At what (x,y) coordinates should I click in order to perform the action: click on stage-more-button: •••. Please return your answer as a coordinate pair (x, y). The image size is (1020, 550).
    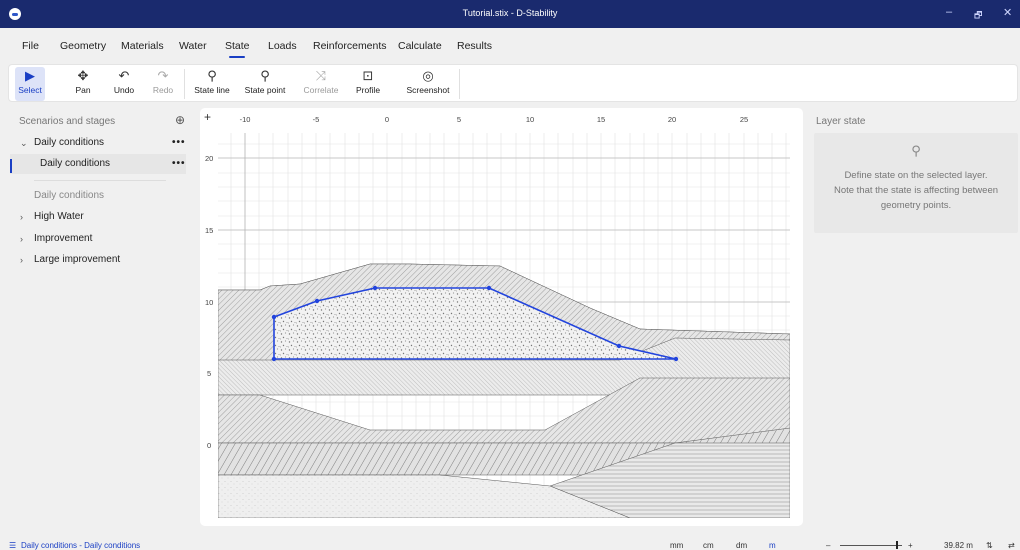
    Looking at the image, I should click on (179, 164).